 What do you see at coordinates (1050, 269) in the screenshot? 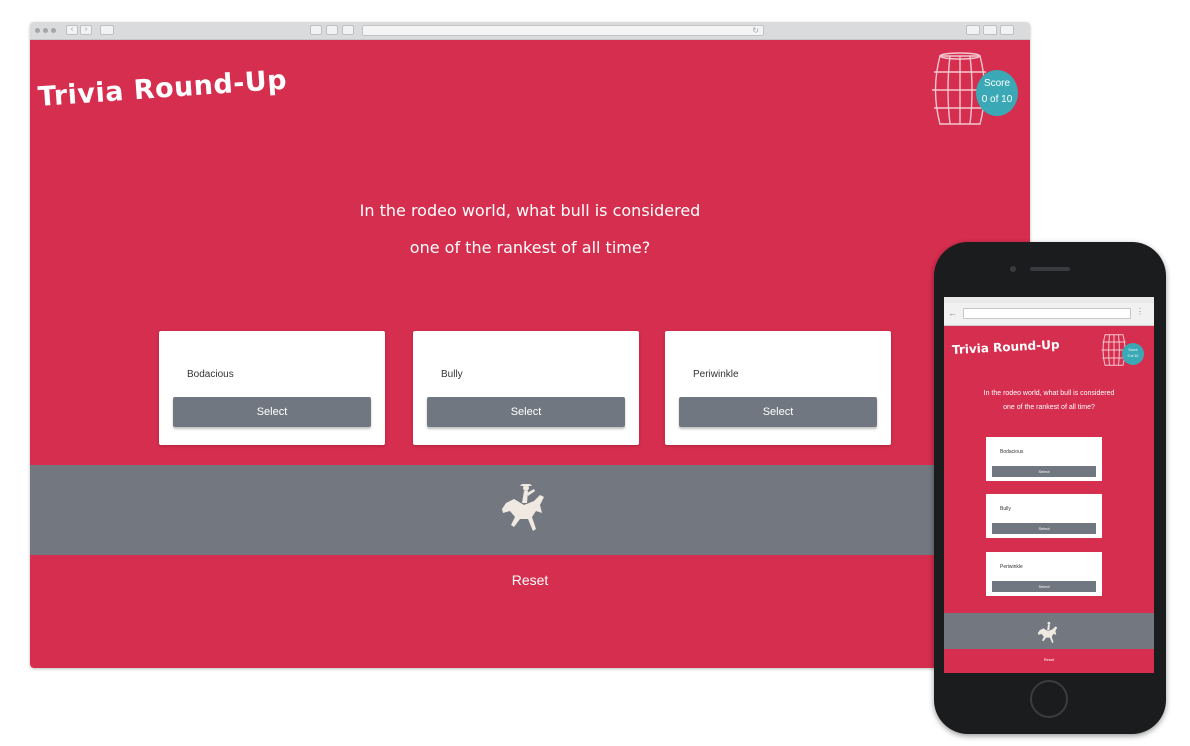
I see `speaker-grille` at bounding box center [1050, 269].